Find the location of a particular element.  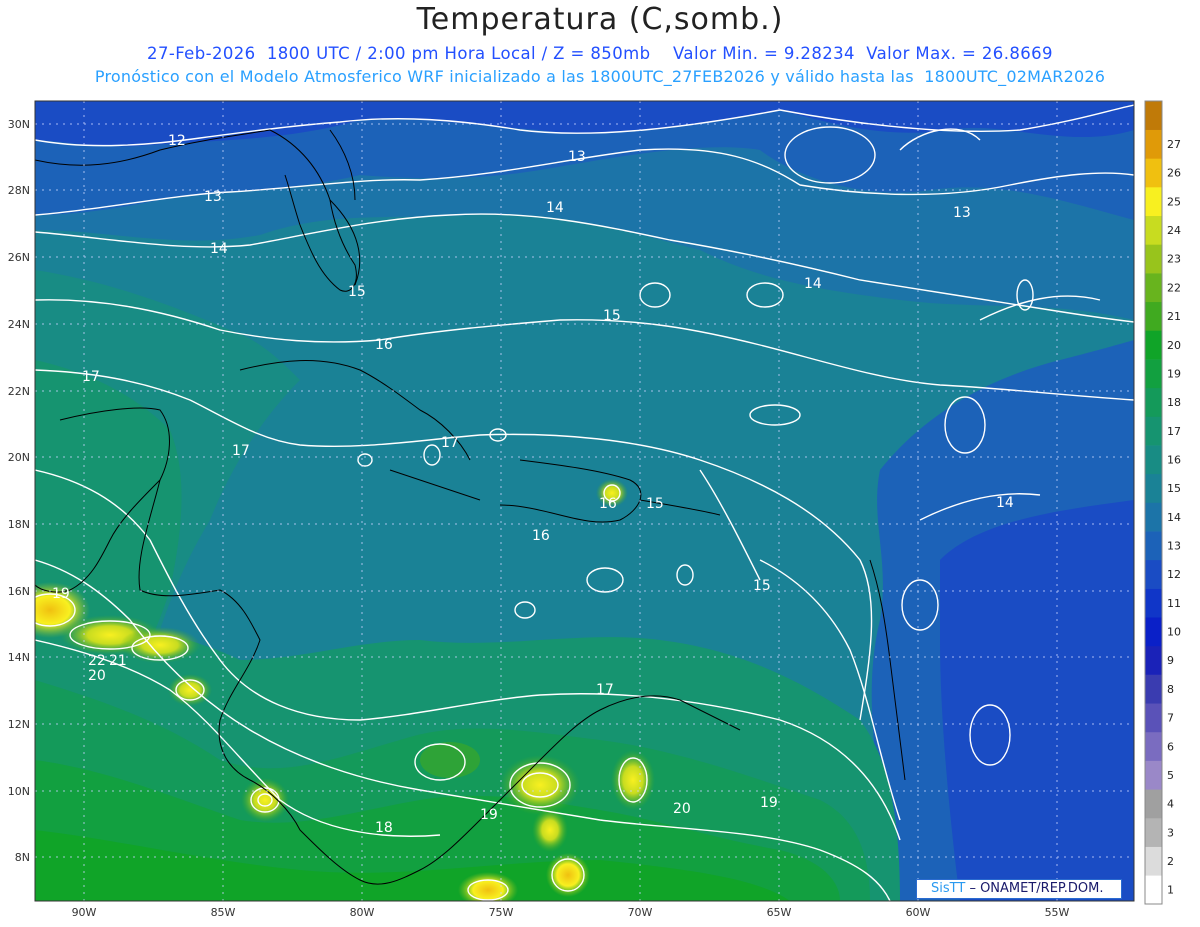

colorbar-label: 1 is located at coordinates (1170, 890).